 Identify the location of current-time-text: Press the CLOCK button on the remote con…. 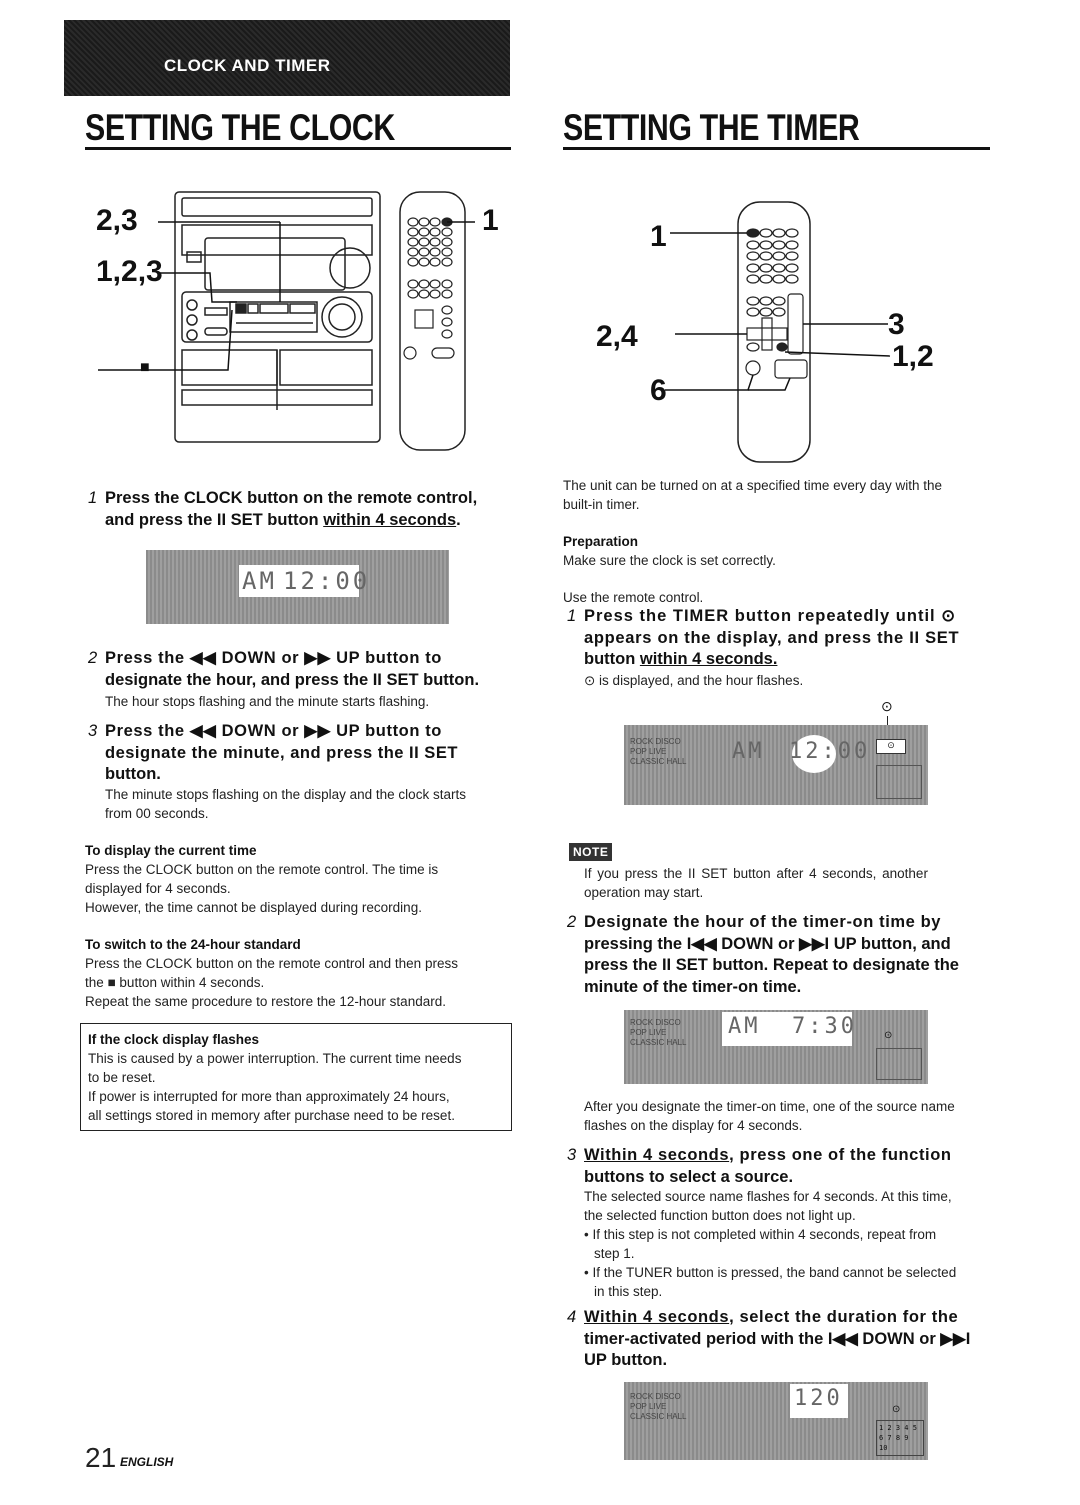
(262, 888).